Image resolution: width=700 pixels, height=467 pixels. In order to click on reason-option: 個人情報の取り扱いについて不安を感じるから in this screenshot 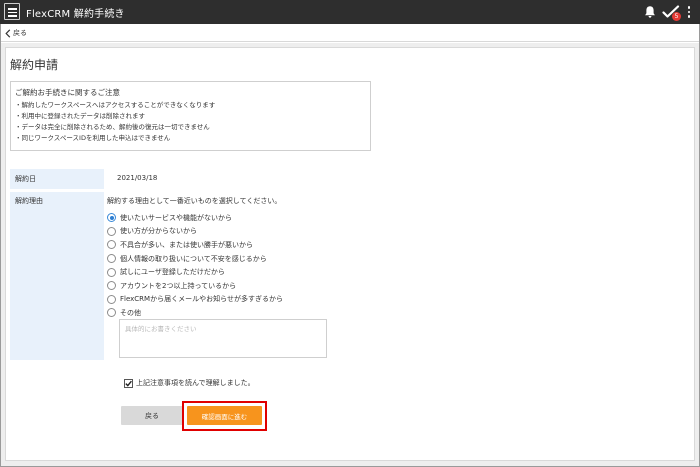, I will do `click(195, 259)`.